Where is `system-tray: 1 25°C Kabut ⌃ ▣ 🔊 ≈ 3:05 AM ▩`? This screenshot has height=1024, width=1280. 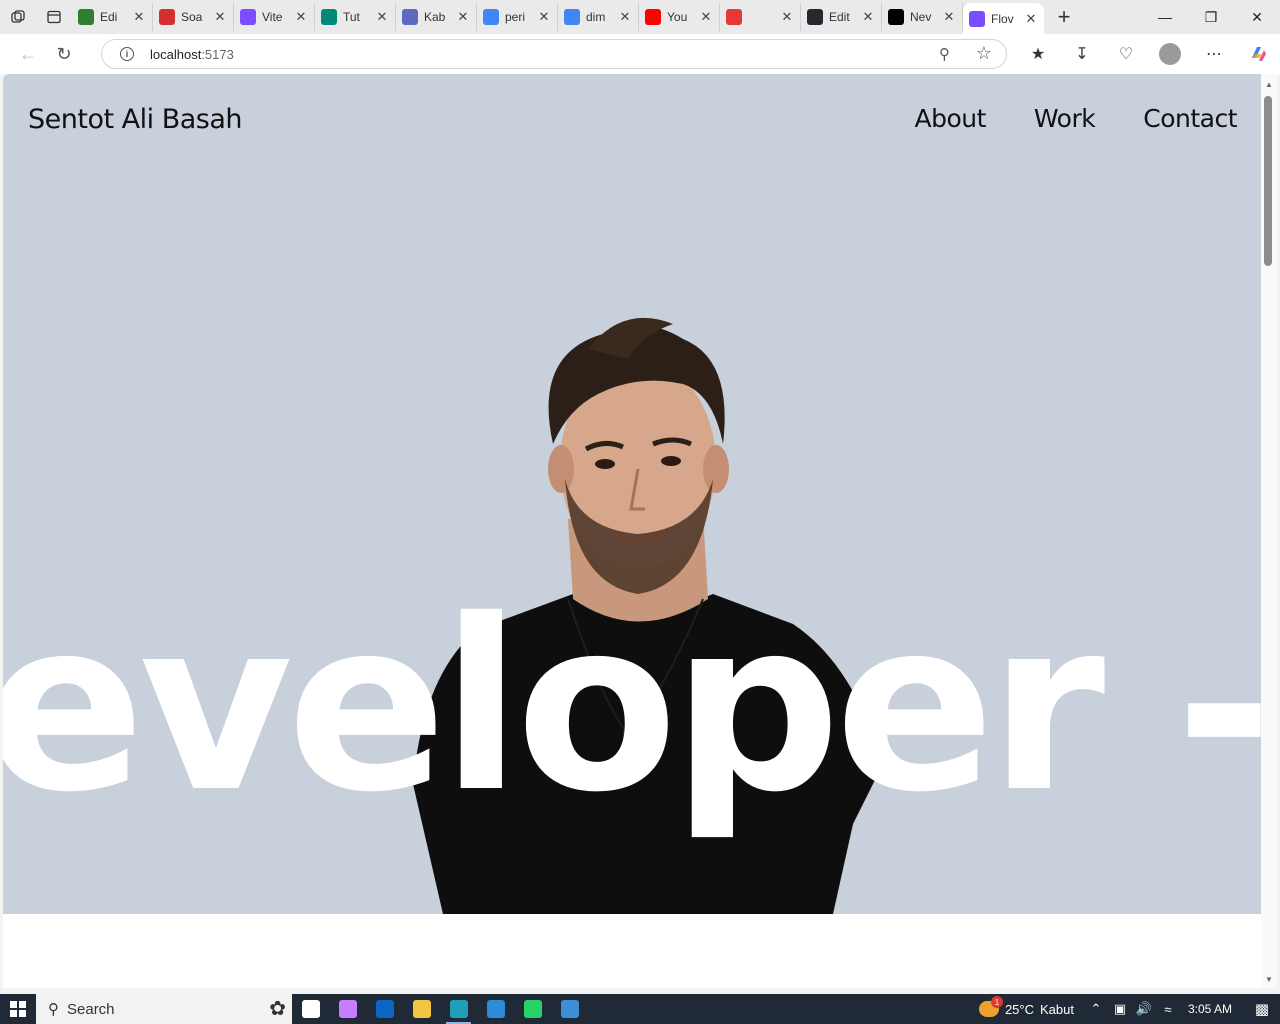 system-tray: 1 25°C Kabut ⌃ ▣ 🔊 ≈ 3:05 AM ▩ is located at coordinates (1129, 1009).